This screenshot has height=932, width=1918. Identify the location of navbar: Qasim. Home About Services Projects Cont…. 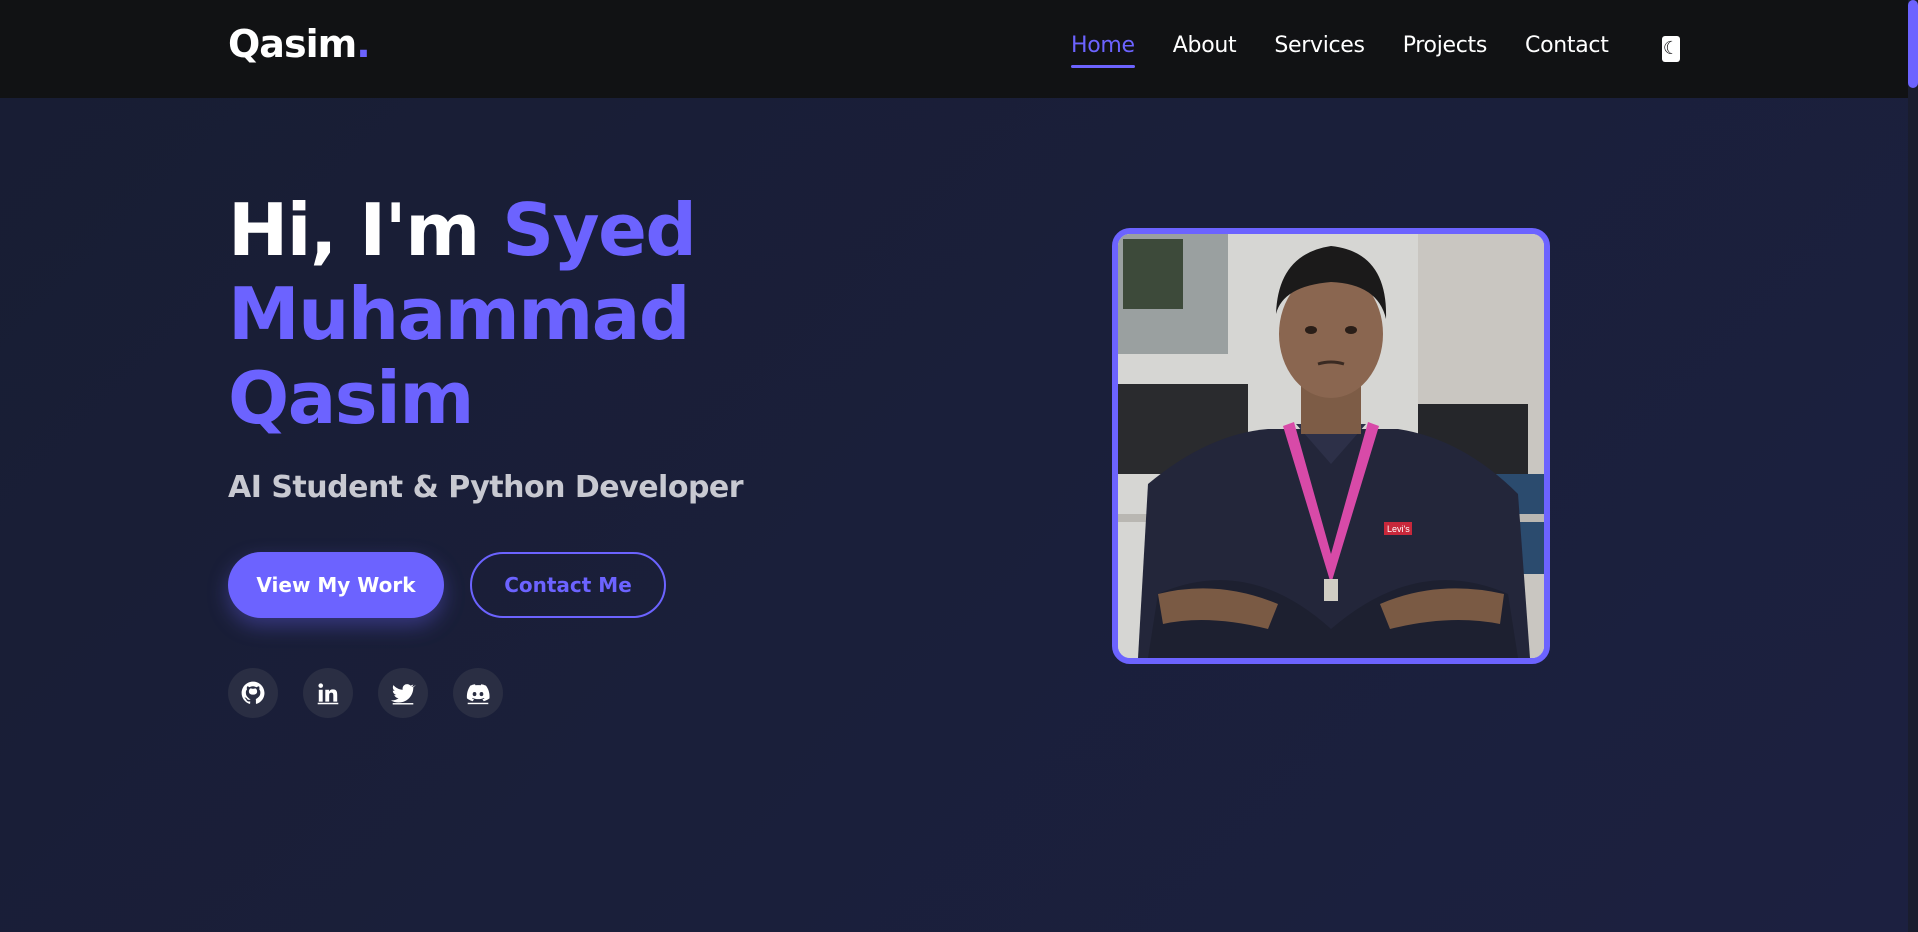
(959, 49).